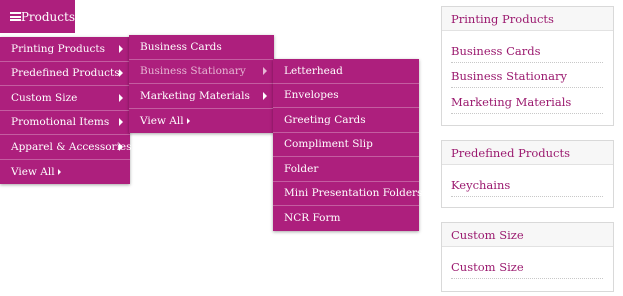 Image resolution: width=623 pixels, height=296 pixels. I want to click on menu-item-compliment-slip: Compliment Slip, so click(346, 145).